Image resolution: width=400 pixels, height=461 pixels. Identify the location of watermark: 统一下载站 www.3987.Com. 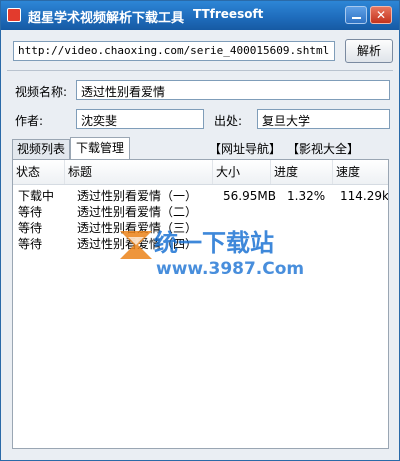
(209, 258).